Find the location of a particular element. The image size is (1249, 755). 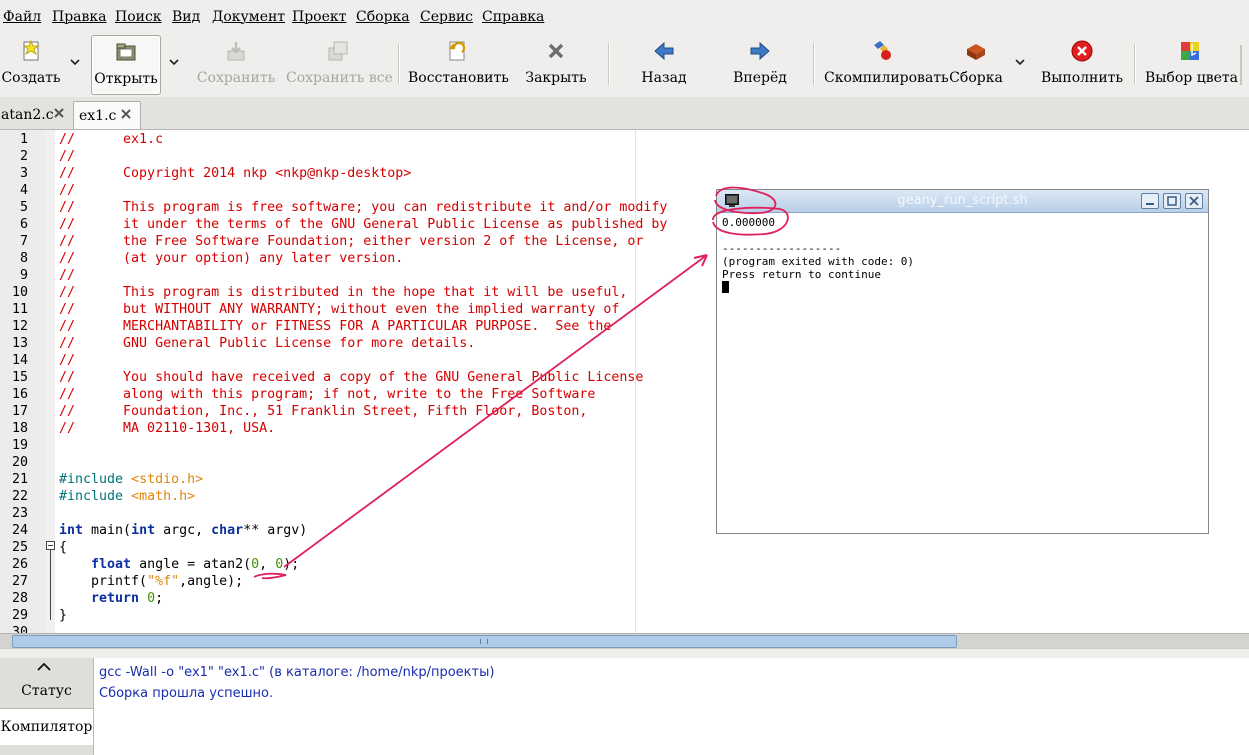

code-line: { is located at coordinates (63, 547).